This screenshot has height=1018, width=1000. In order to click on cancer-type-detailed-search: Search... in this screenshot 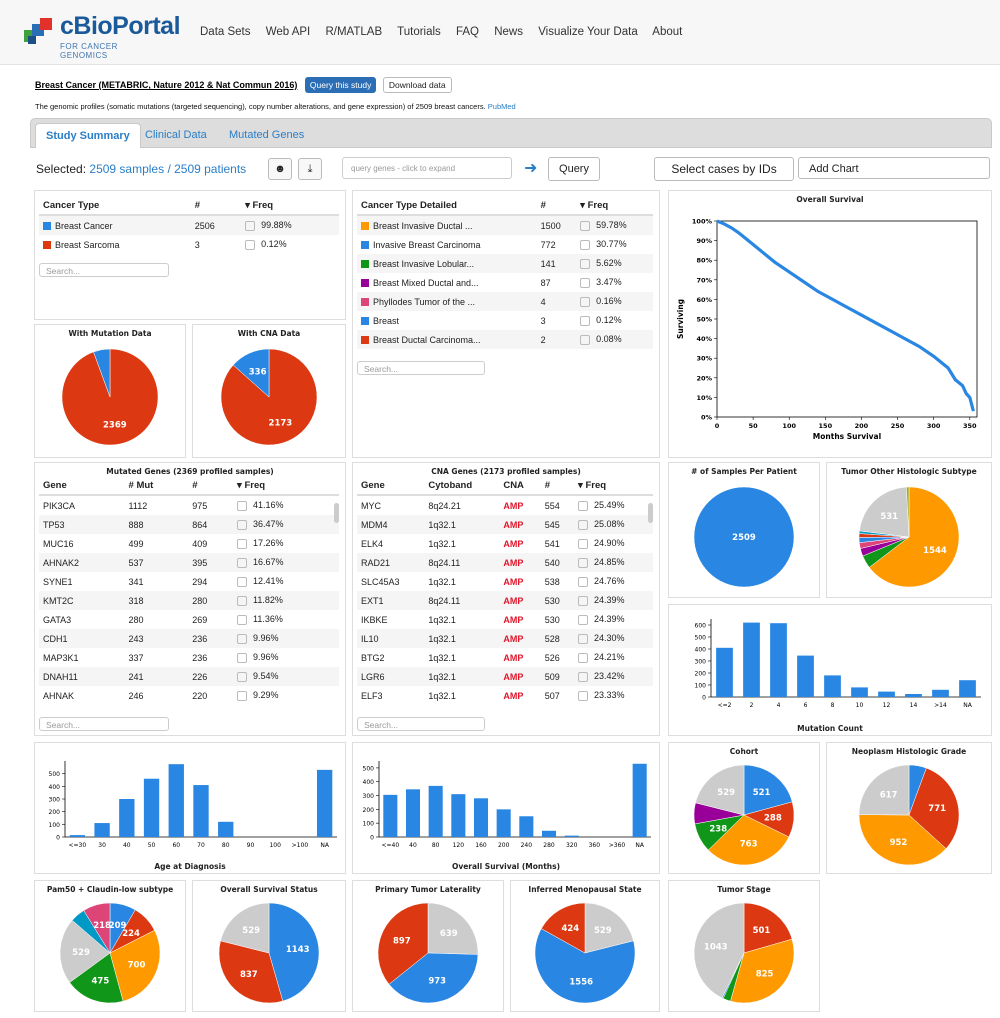, I will do `click(421, 368)`.